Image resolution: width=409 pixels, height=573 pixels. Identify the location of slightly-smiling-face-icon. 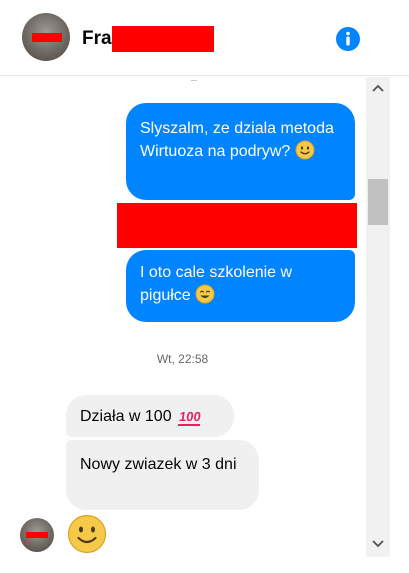
(305, 150).